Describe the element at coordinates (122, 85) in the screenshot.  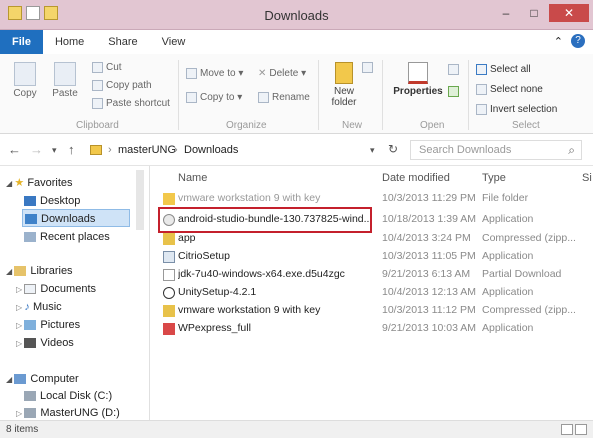
I see `copy-path-button: Copy path` at that location.